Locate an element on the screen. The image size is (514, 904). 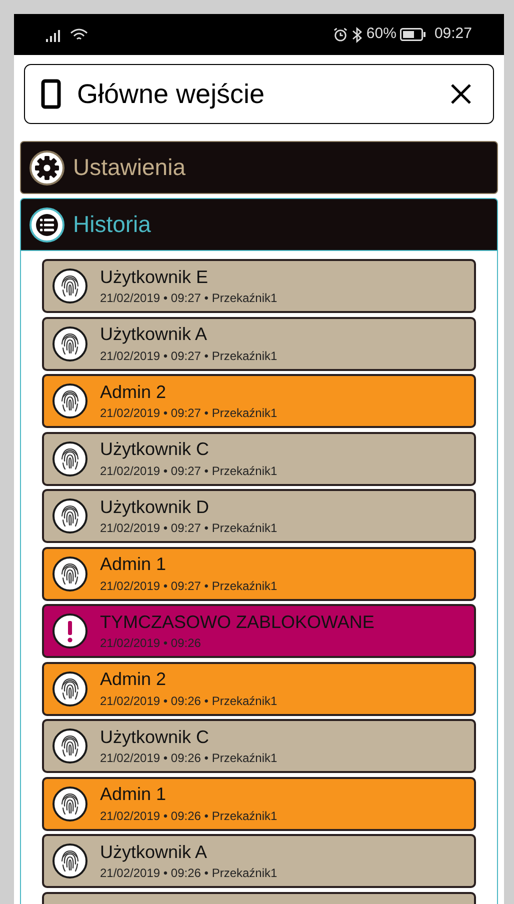
exclamation-icon is located at coordinates (70, 631).